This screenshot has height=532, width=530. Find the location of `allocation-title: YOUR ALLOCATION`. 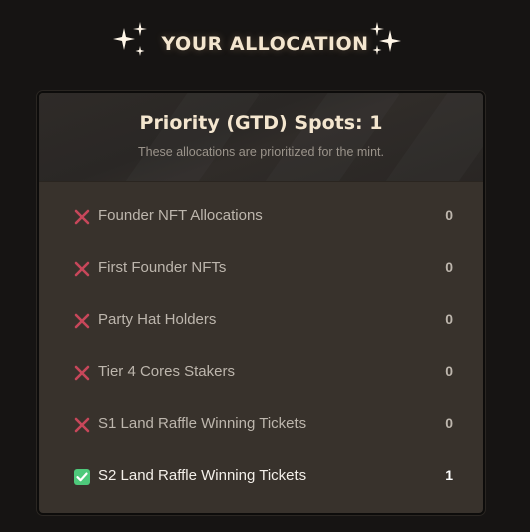

allocation-title: YOUR ALLOCATION is located at coordinates (265, 44).